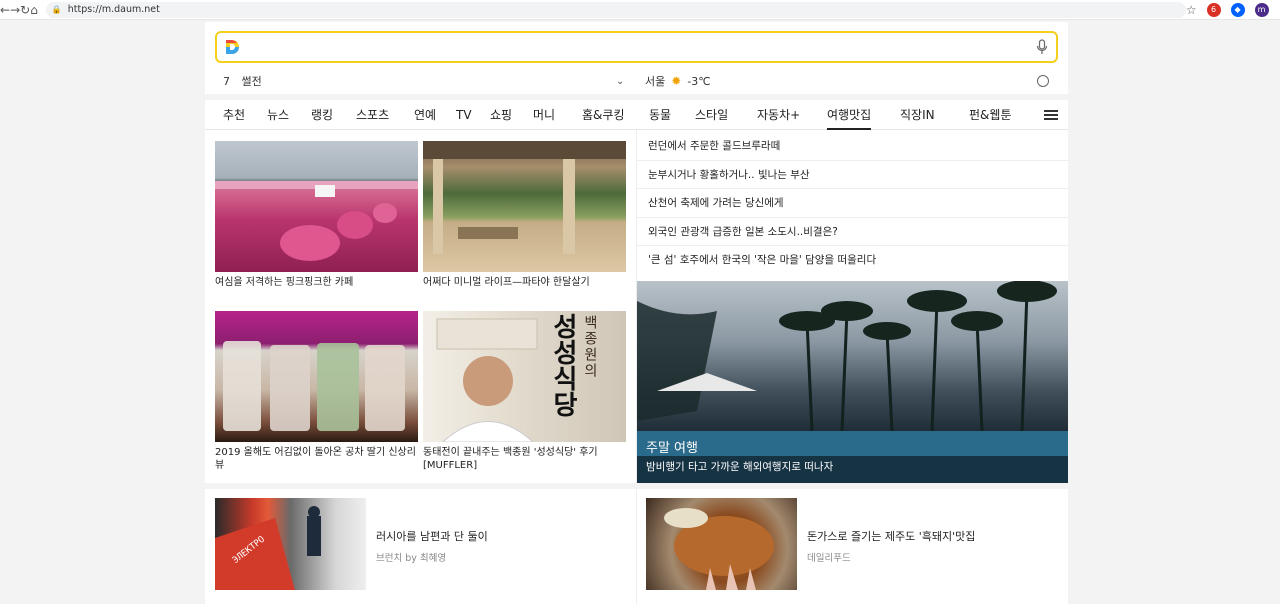 The image size is (1280, 604). I want to click on tab-travel-food: 여행맛집, so click(849, 115).